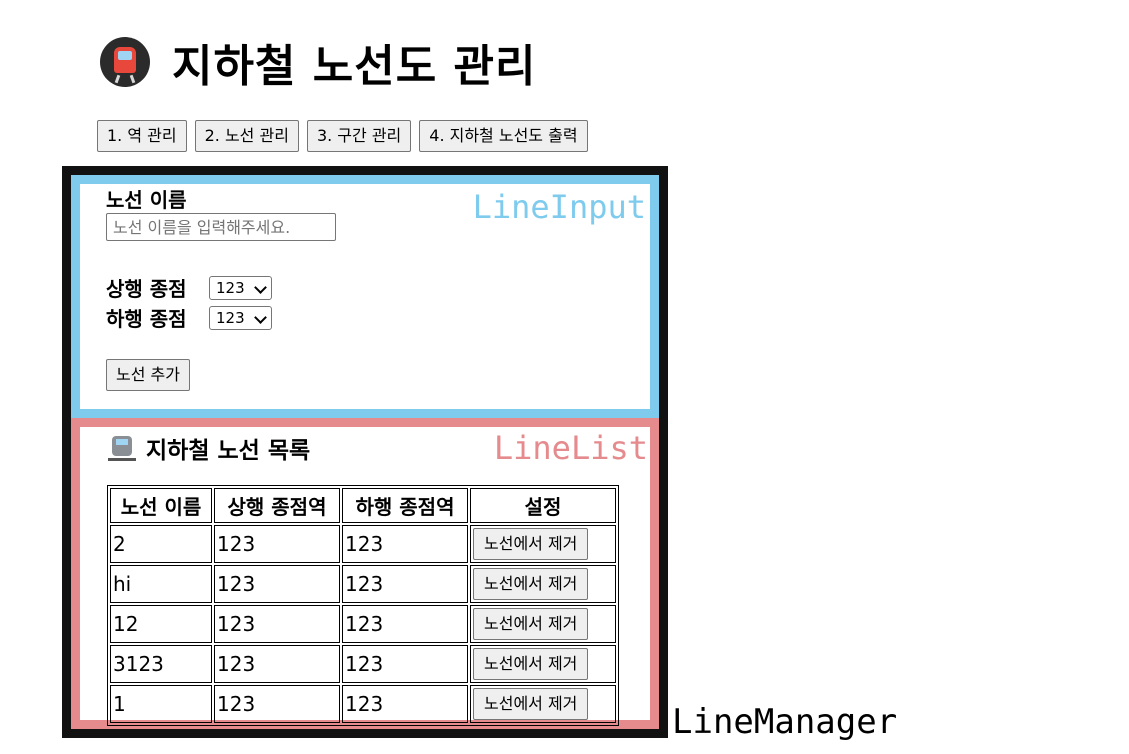  Describe the element at coordinates (148, 375) in the screenshot. I see `add-line-button: 노선 추가` at that location.